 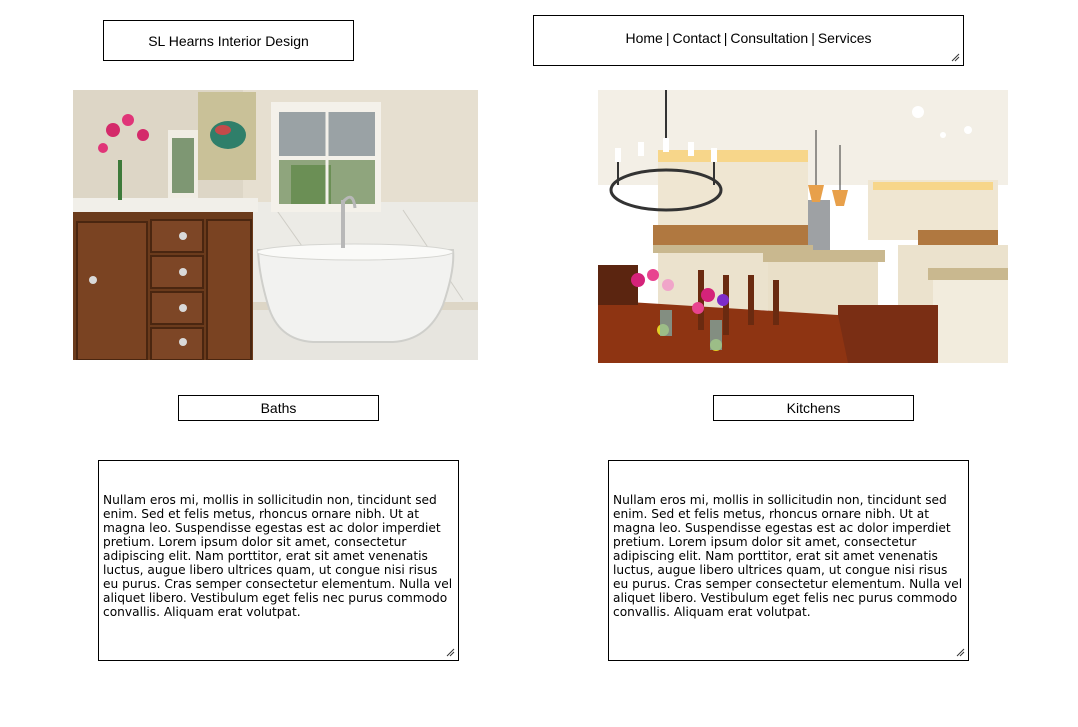 I want to click on nav-bar: Home | Contact | Consultation | Services, so click(x=748, y=40).